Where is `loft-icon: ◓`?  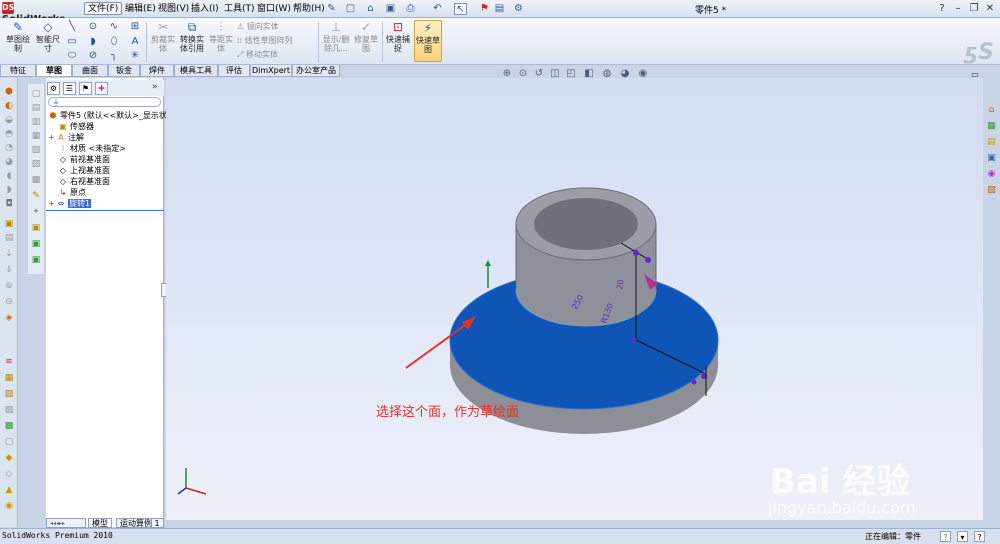
loft-icon: ◓ is located at coordinates (9, 134).